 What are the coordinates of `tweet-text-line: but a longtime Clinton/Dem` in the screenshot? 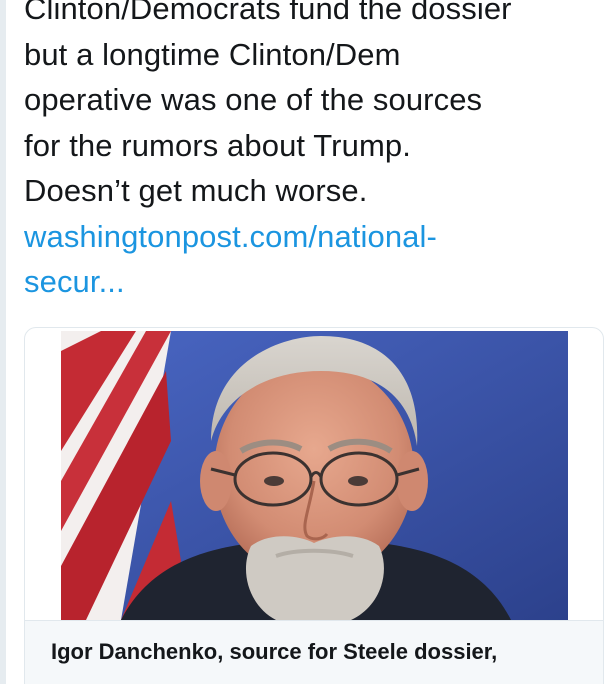 It's located at (212, 54).